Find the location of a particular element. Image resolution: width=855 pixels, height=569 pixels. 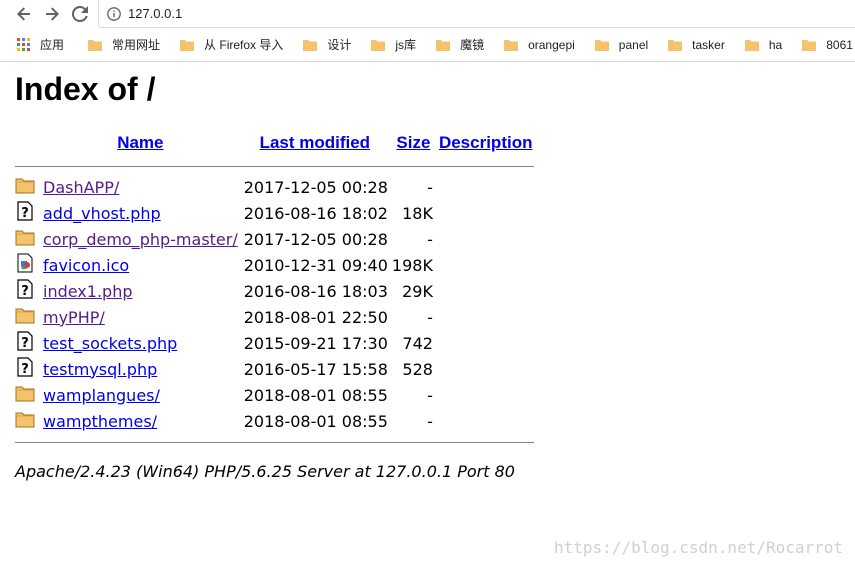

table-row: ? index1.php 2016-08-16 18:03 29K is located at coordinates (274, 291).